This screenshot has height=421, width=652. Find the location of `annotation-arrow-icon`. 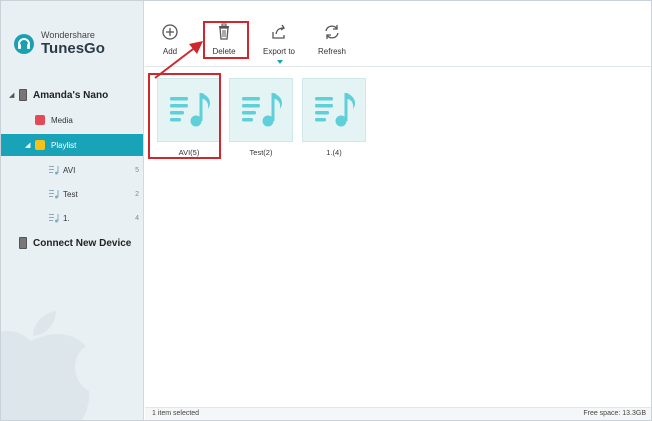

annotation-arrow-icon is located at coordinates (178, 60).